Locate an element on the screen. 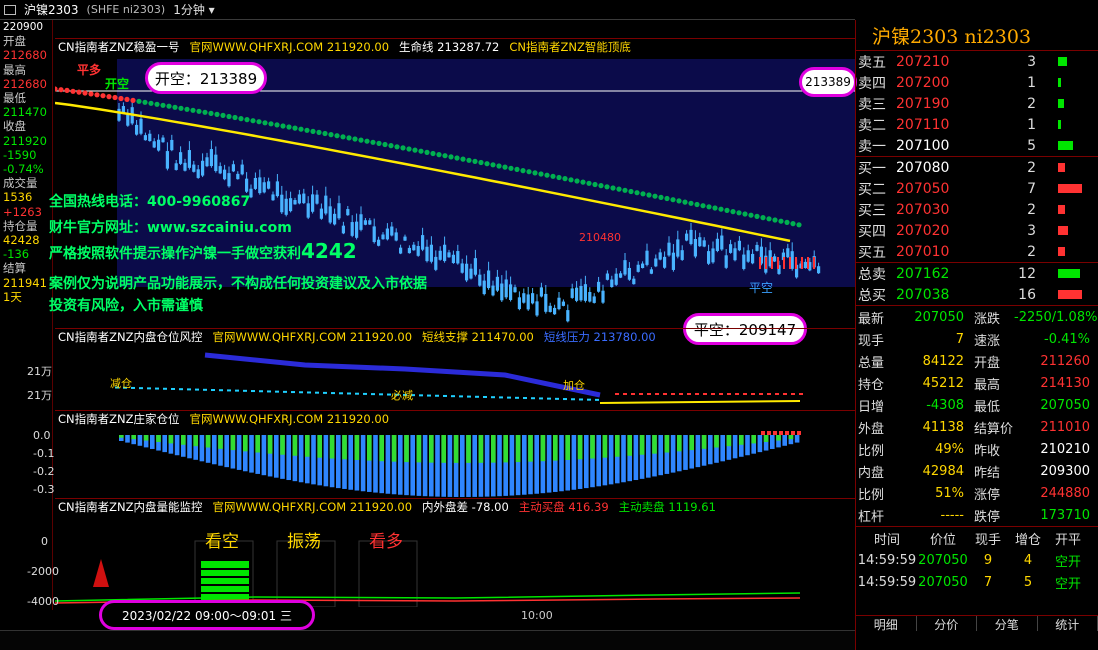 The height and width of the screenshot is (650, 1098). stat-label: 结算价 is located at coordinates (994, 429).